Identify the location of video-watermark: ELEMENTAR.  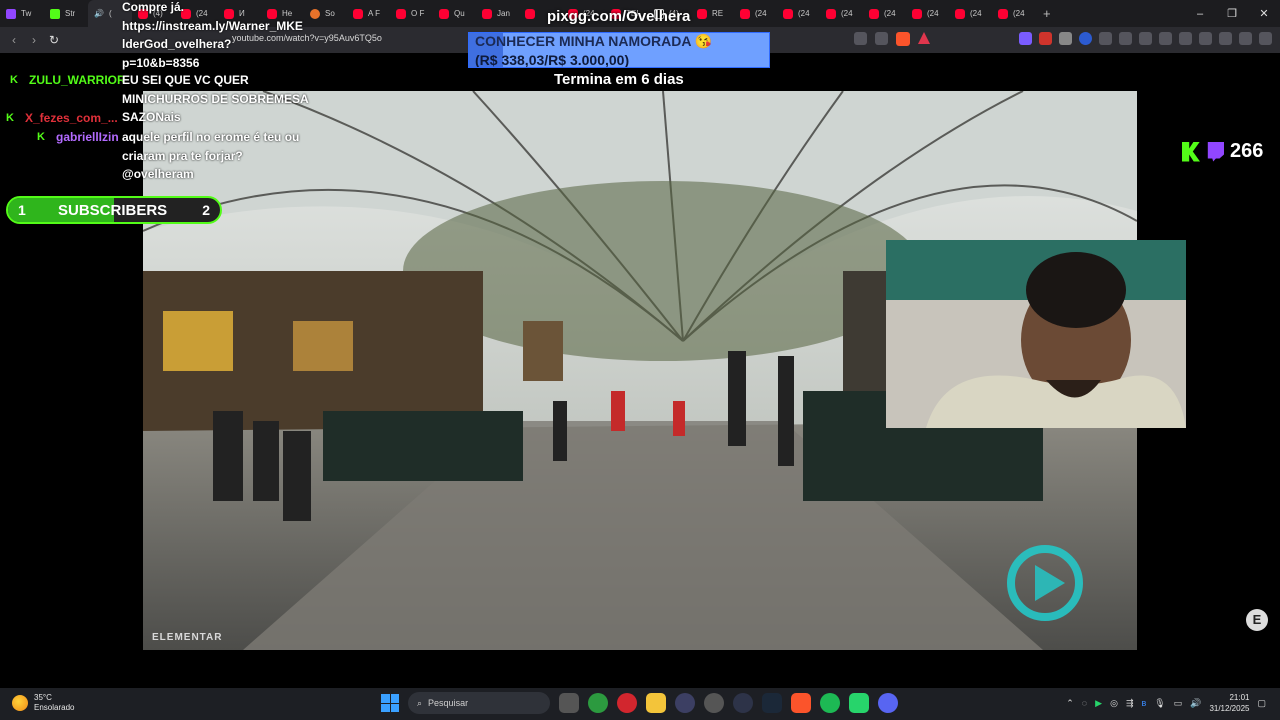
(187, 637).